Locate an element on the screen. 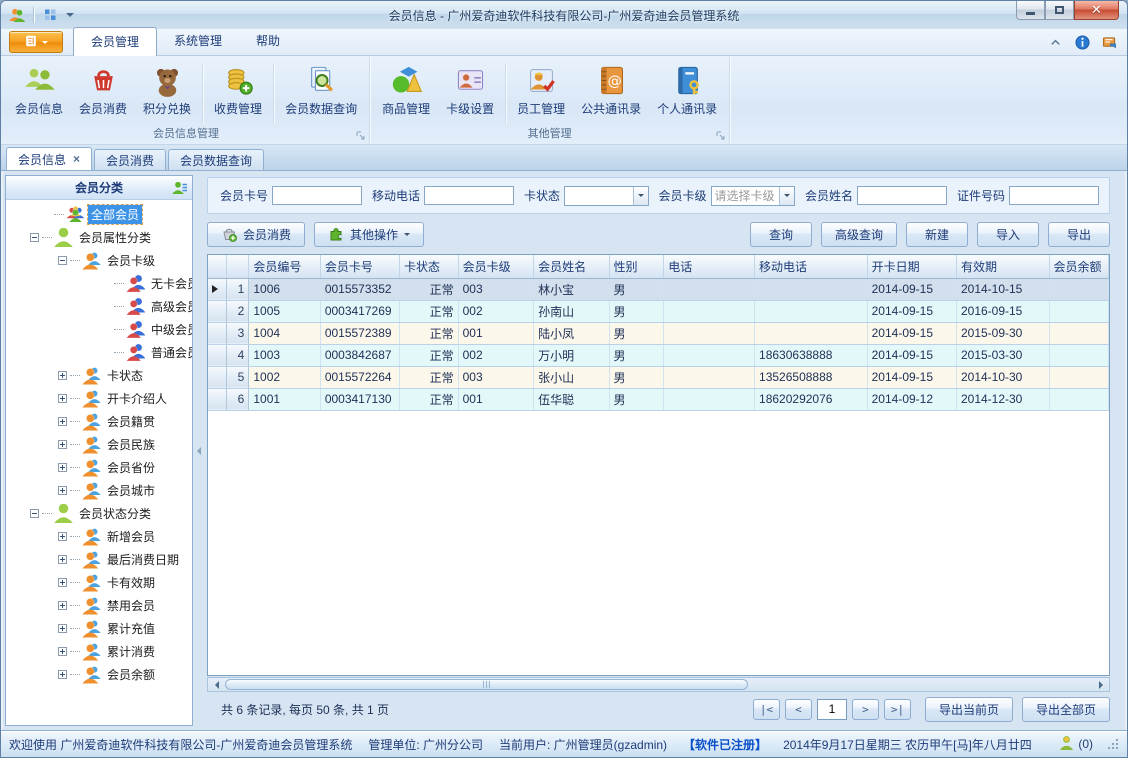 The height and width of the screenshot is (758, 1128). maximize-button is located at coordinates (1059, 10).